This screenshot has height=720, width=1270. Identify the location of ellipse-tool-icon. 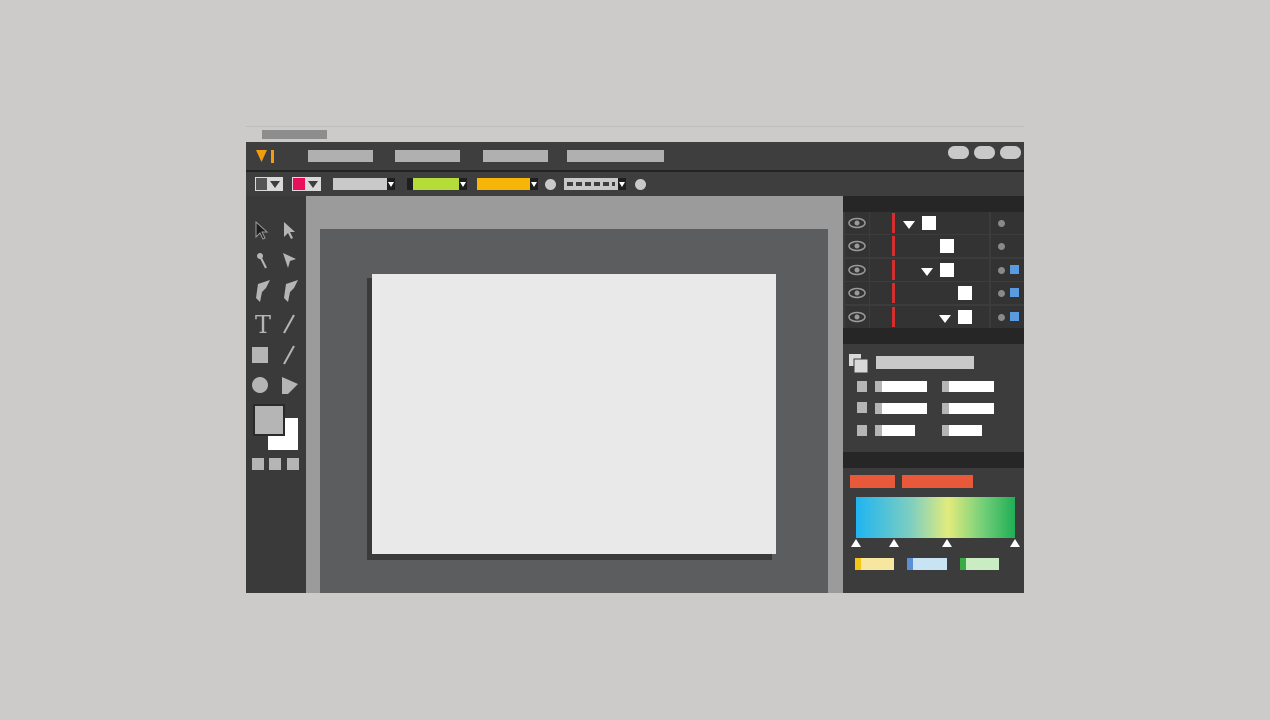
(260, 385).